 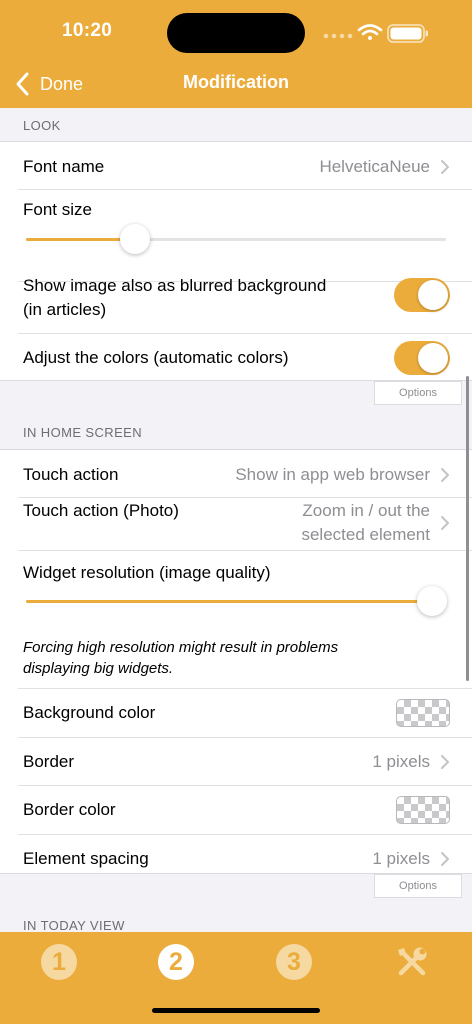 I want to click on tab-tools, so click(x=412, y=962).